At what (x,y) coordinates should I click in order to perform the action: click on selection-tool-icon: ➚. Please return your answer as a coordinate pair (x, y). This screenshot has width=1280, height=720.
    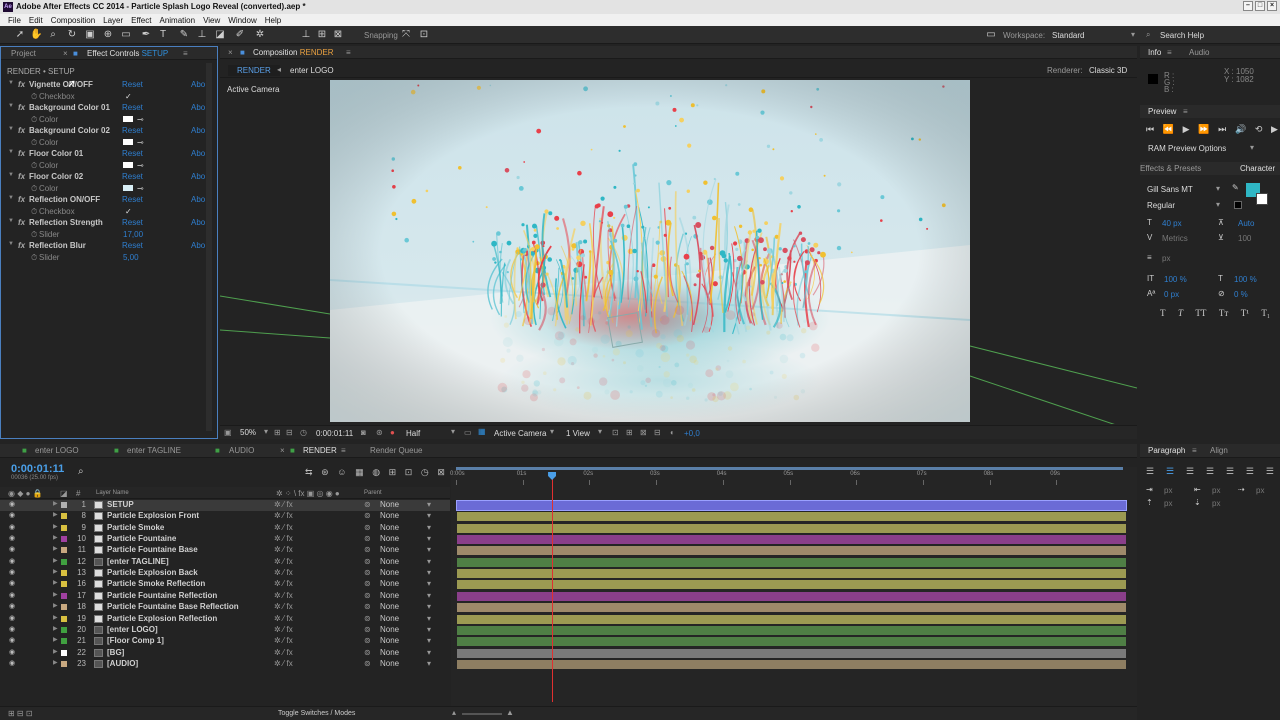
    Looking at the image, I should click on (20, 35).